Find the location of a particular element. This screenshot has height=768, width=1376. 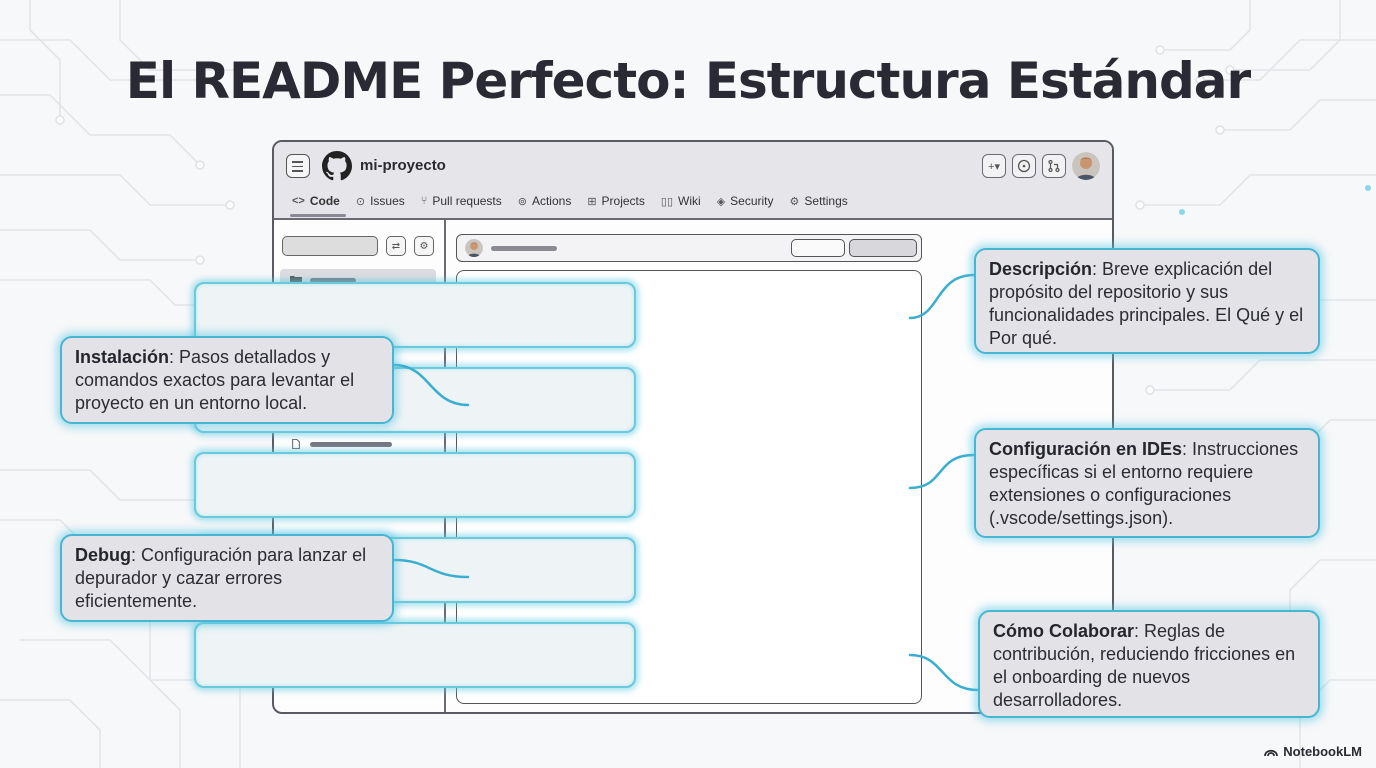

commit-message-placeholder is located at coordinates (524, 248).